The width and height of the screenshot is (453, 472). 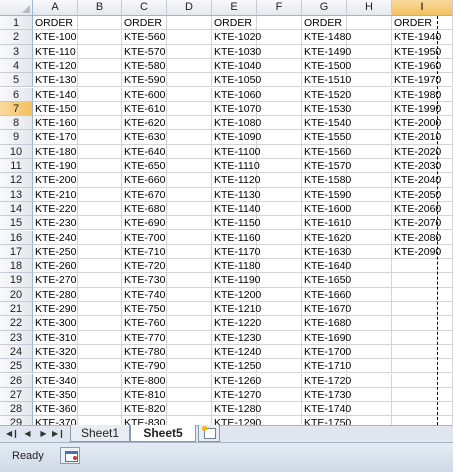 I want to click on cell-b10, so click(x=100, y=151).